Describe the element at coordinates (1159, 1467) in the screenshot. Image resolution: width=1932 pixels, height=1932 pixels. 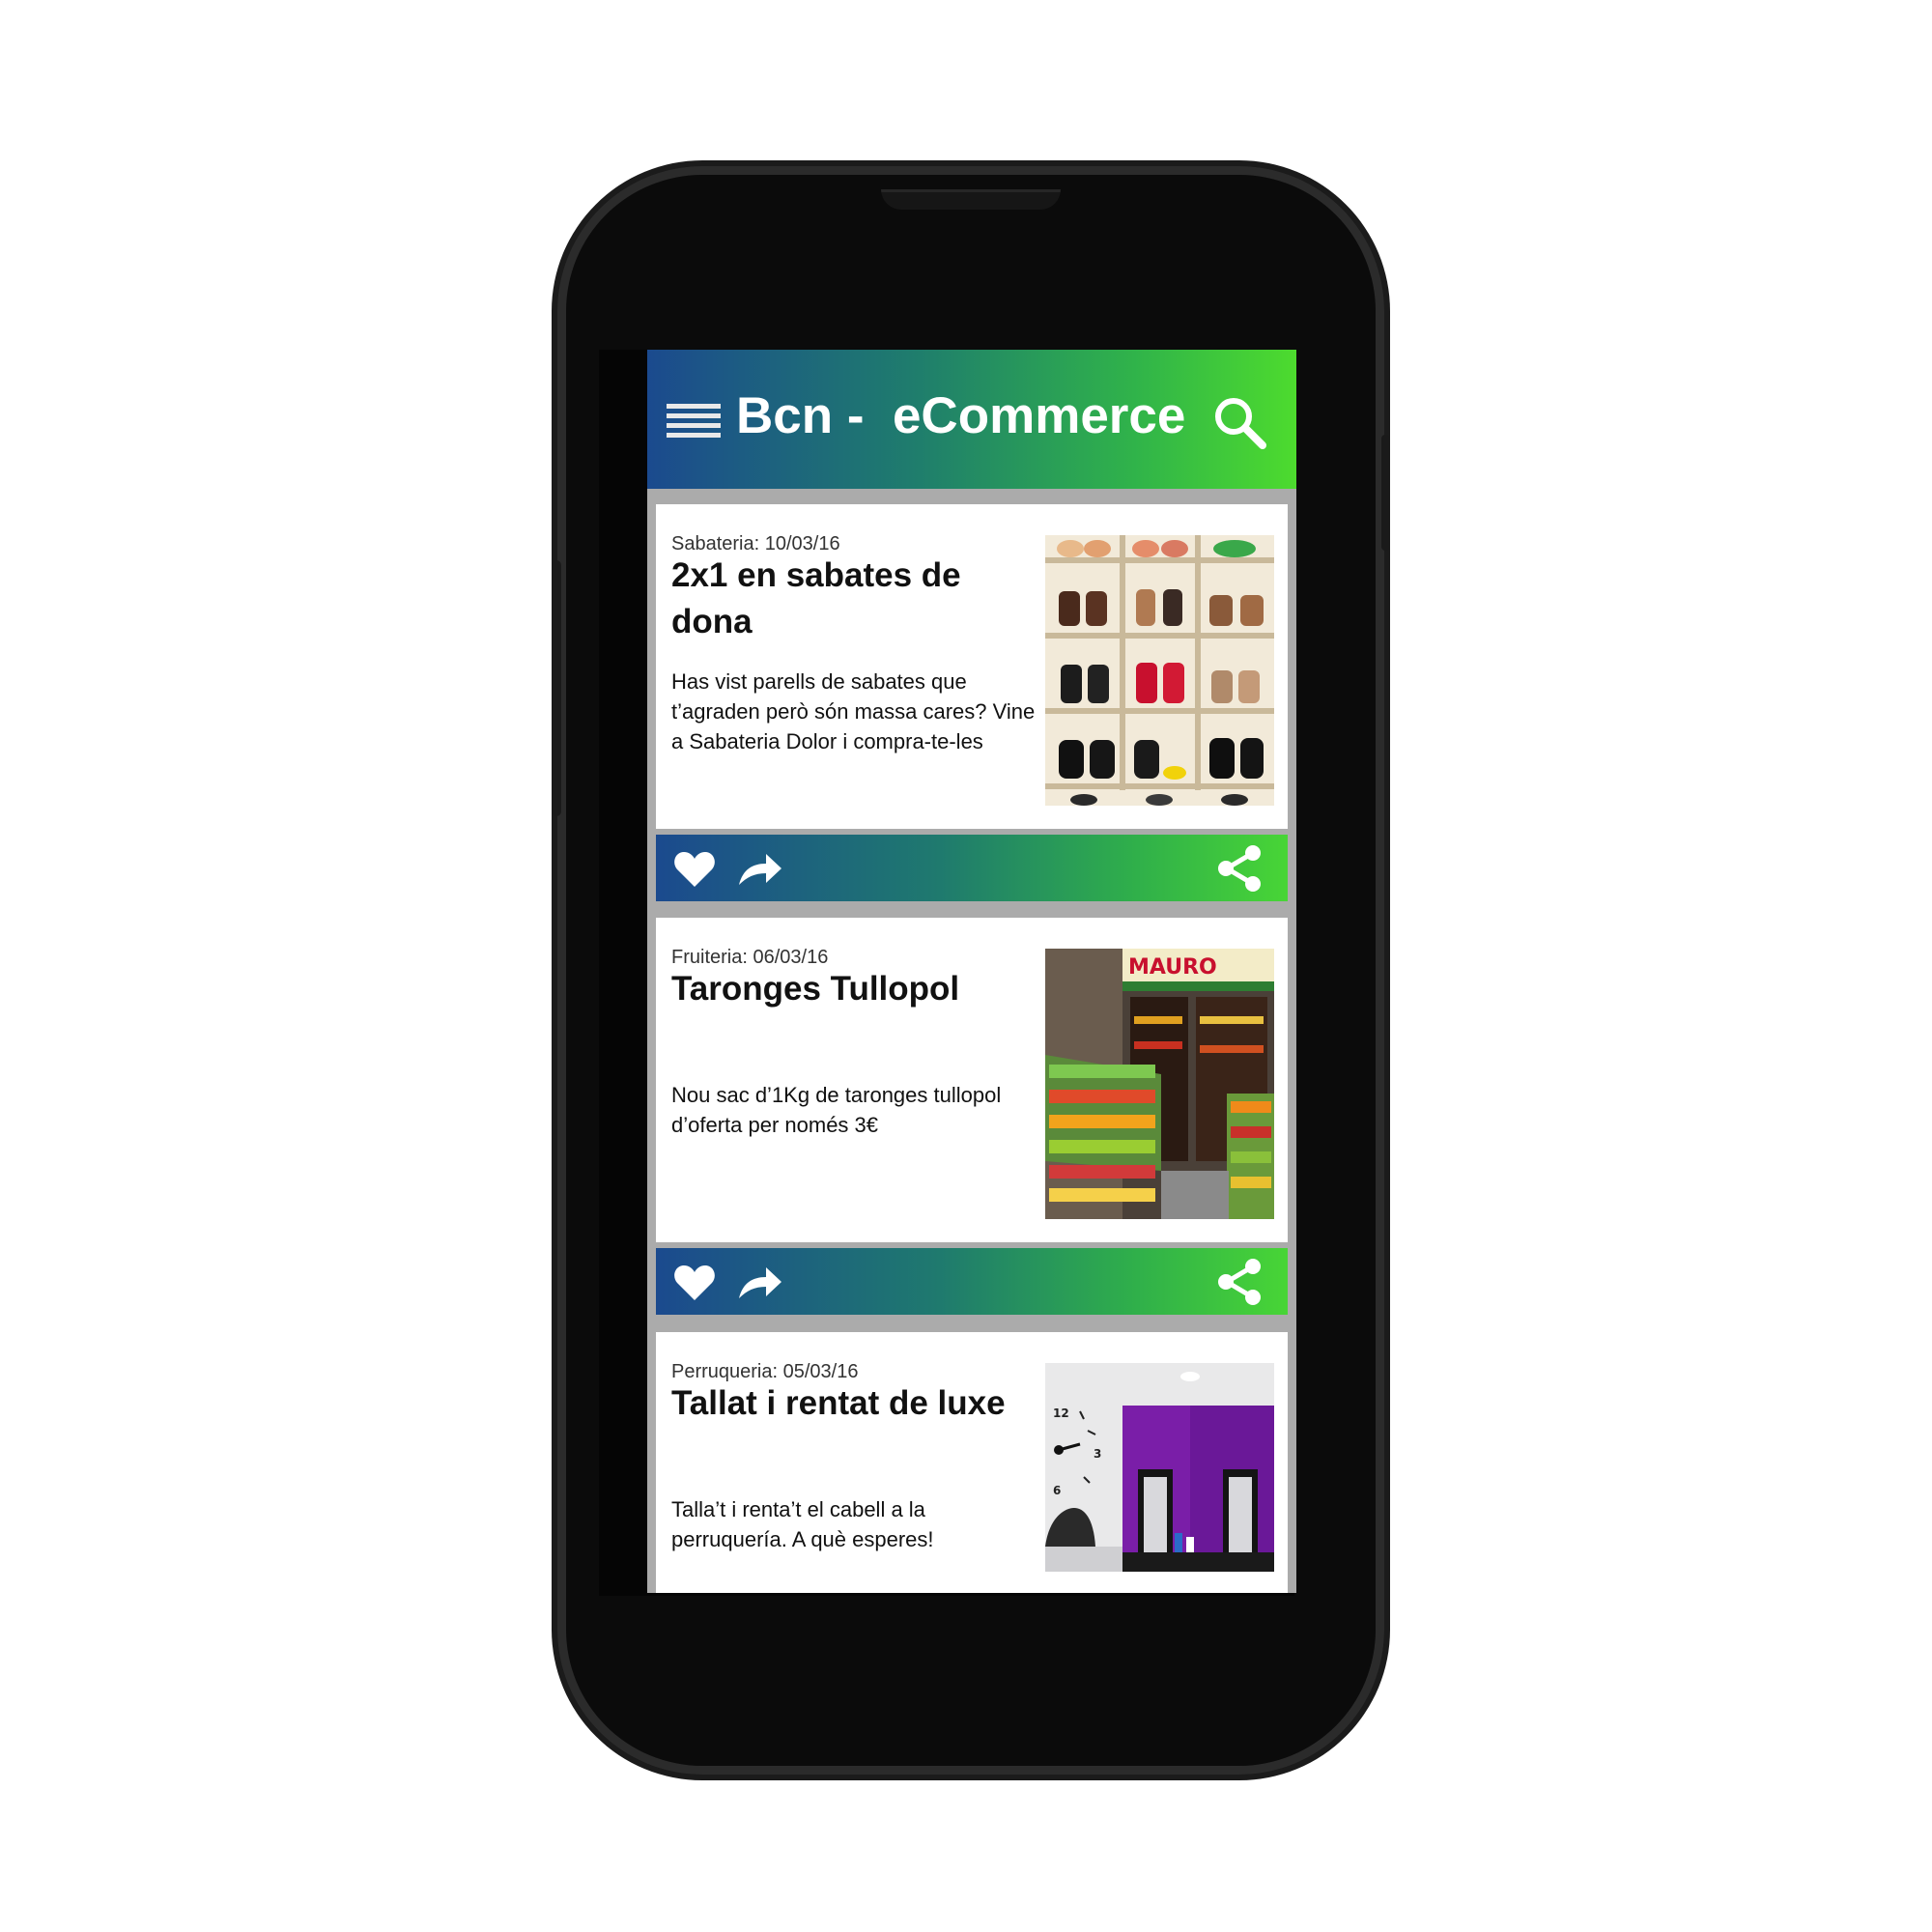
I see `hair-salon-photo: 12 3 6` at that location.